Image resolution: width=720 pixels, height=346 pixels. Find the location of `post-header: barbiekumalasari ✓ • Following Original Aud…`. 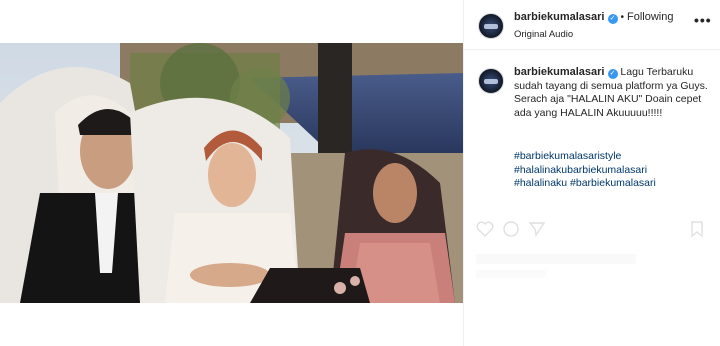

post-header: barbiekumalasari ✓ • Following Original Aud… is located at coordinates (592, 25).